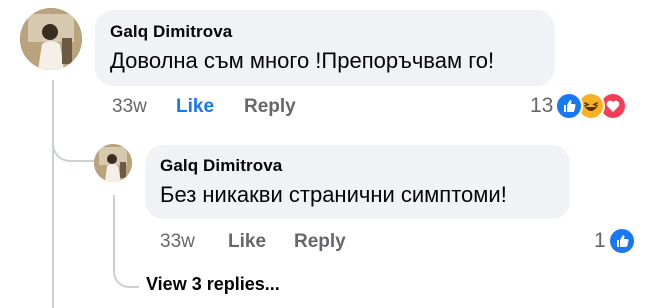 The width and height of the screenshot is (650, 308). Describe the element at coordinates (195, 107) in the screenshot. I see `comment-like-button: Like` at that location.